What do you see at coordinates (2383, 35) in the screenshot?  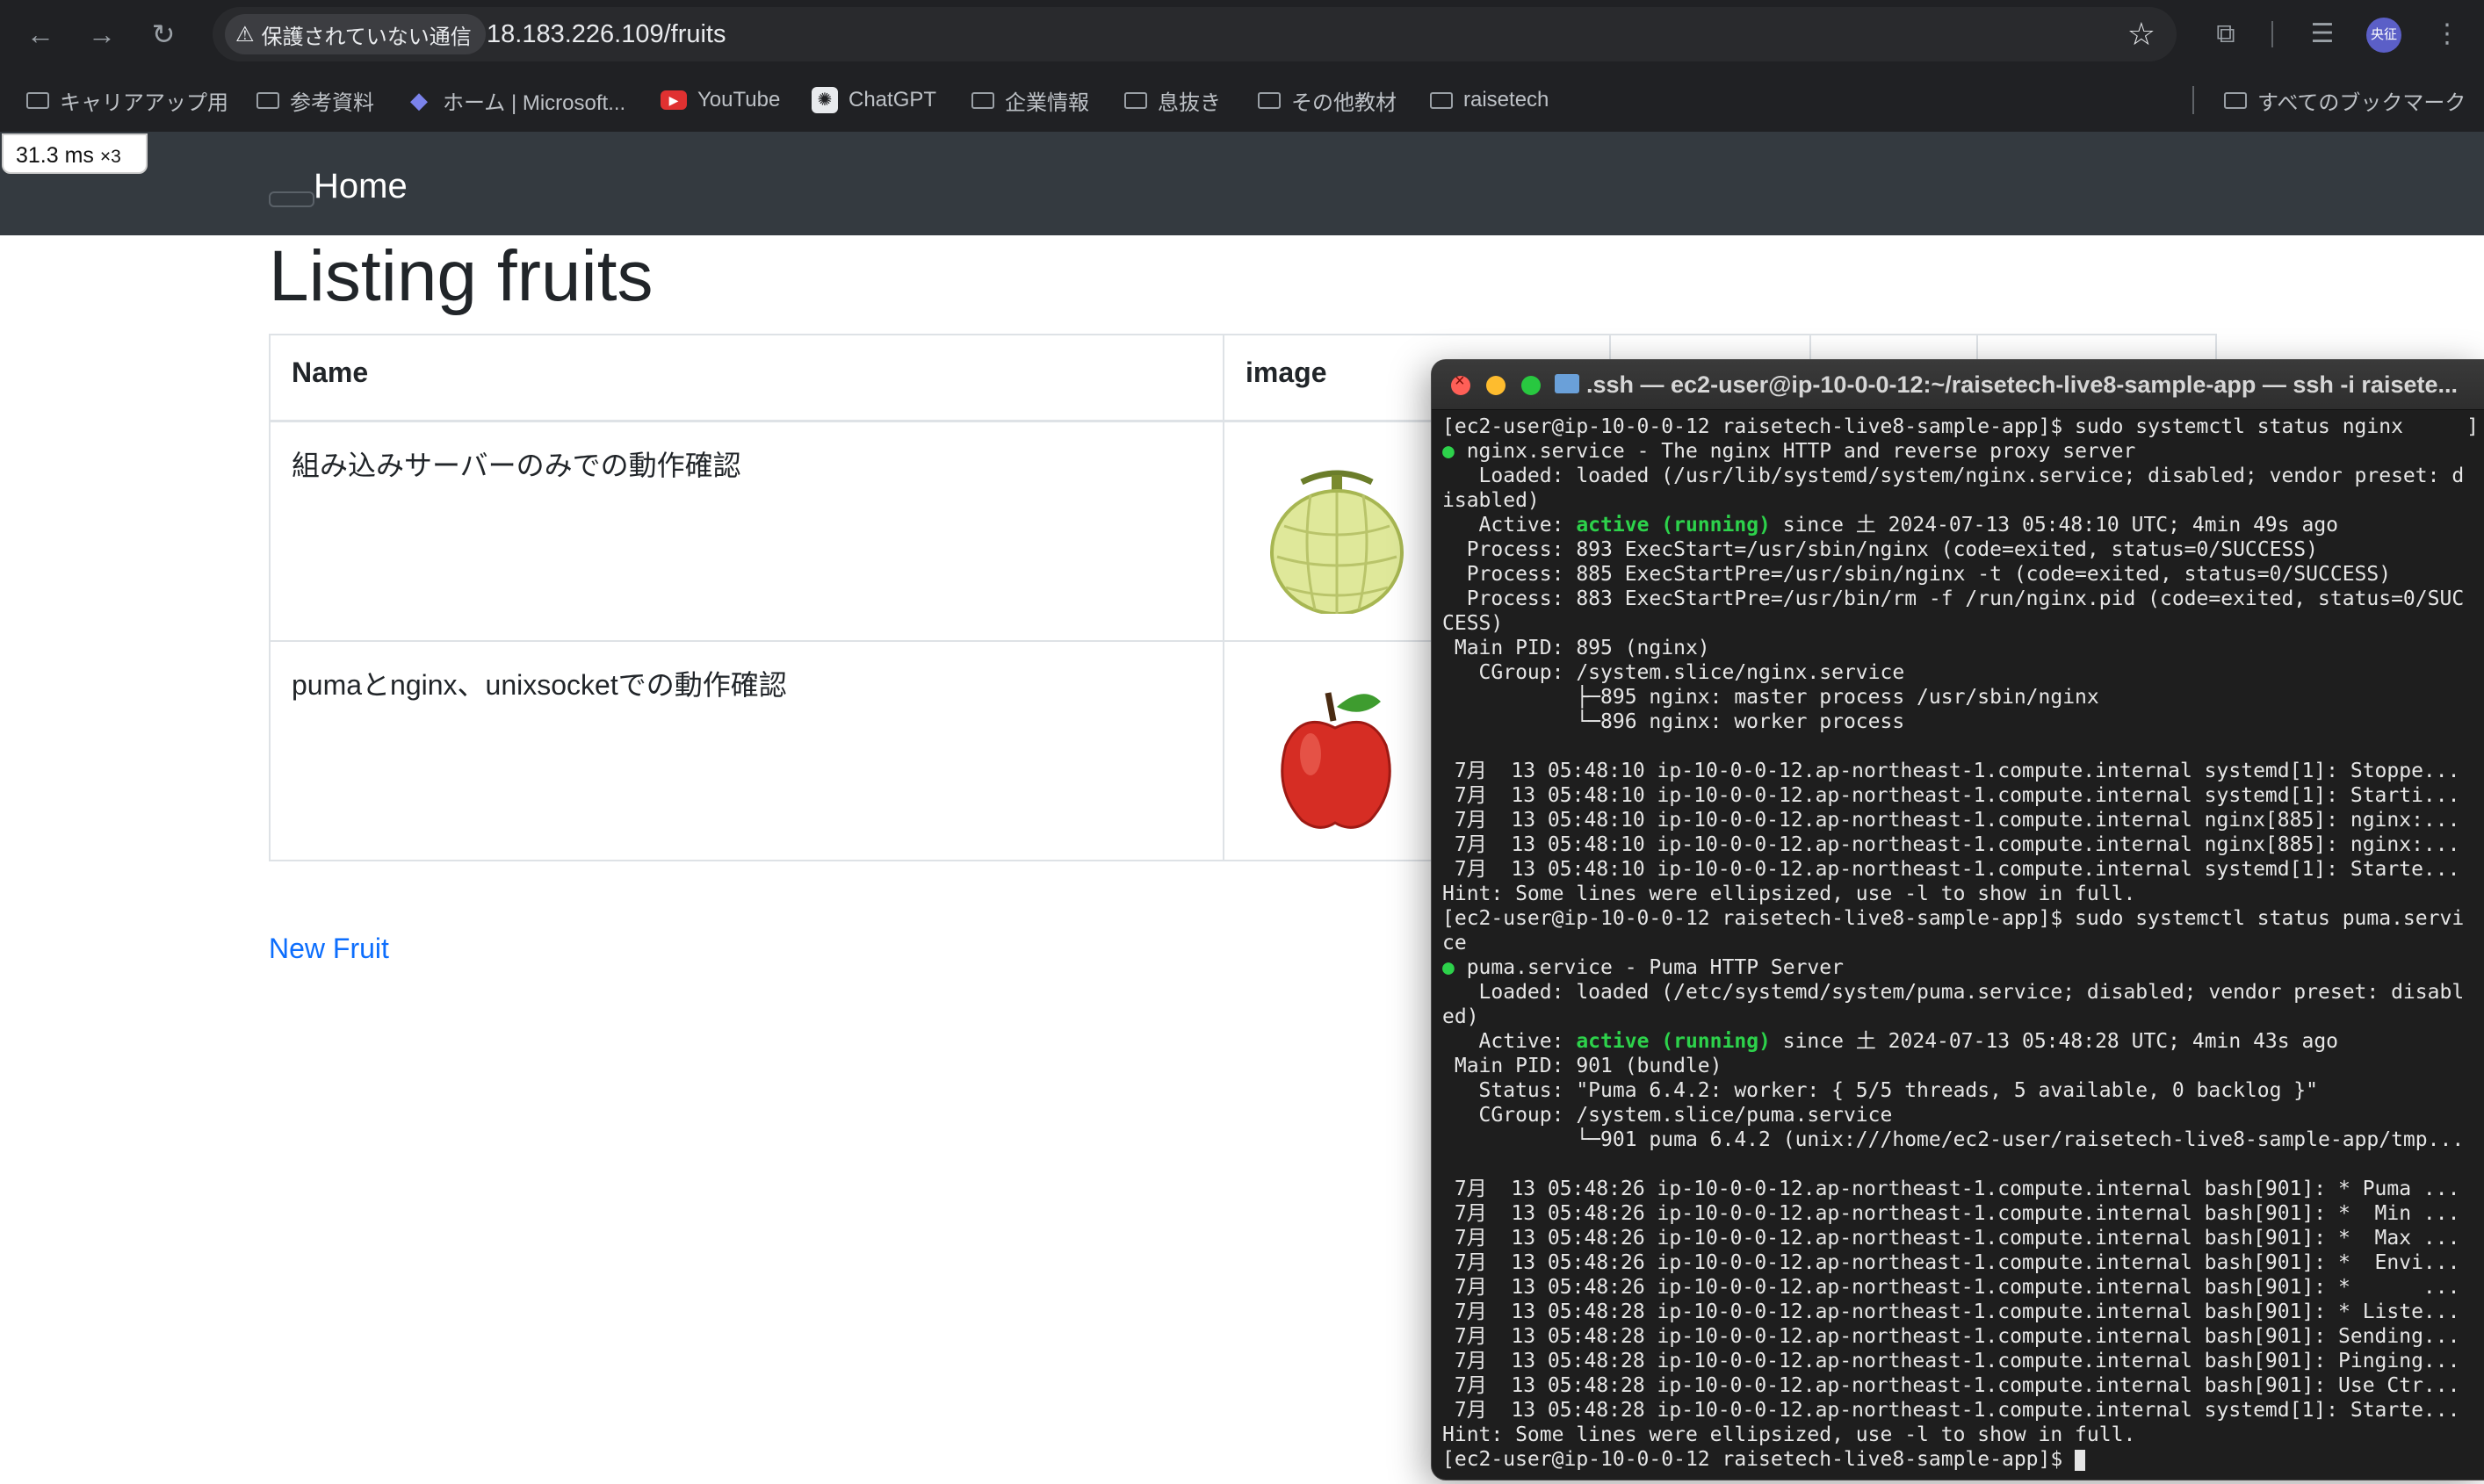 I see `profile-avatar: 央征` at bounding box center [2383, 35].